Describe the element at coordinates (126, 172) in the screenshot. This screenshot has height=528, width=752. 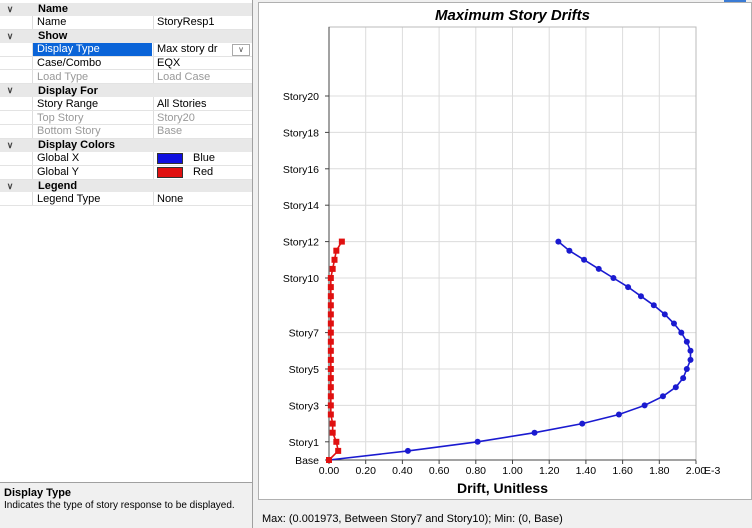
I see `property-row: Global Y Red` at that location.